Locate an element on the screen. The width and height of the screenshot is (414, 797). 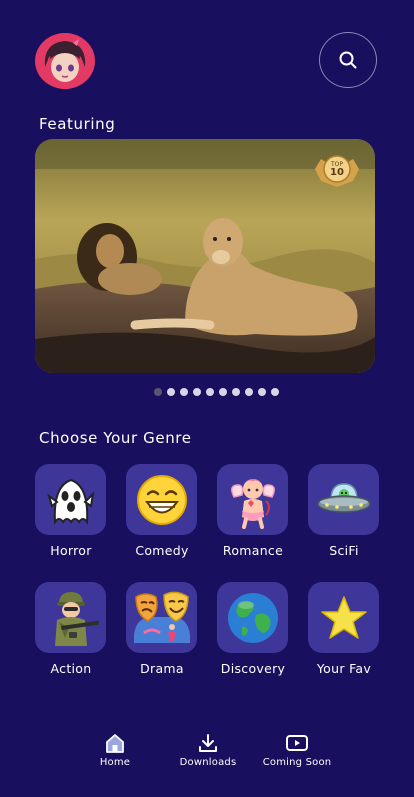
genre-label: Your Fav is located at coordinates (344, 668).